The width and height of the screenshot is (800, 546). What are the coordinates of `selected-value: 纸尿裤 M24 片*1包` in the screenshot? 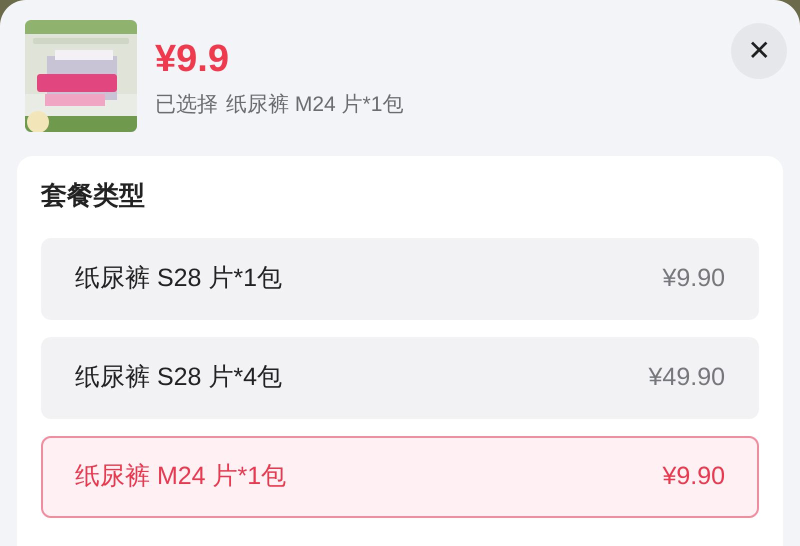 It's located at (315, 104).